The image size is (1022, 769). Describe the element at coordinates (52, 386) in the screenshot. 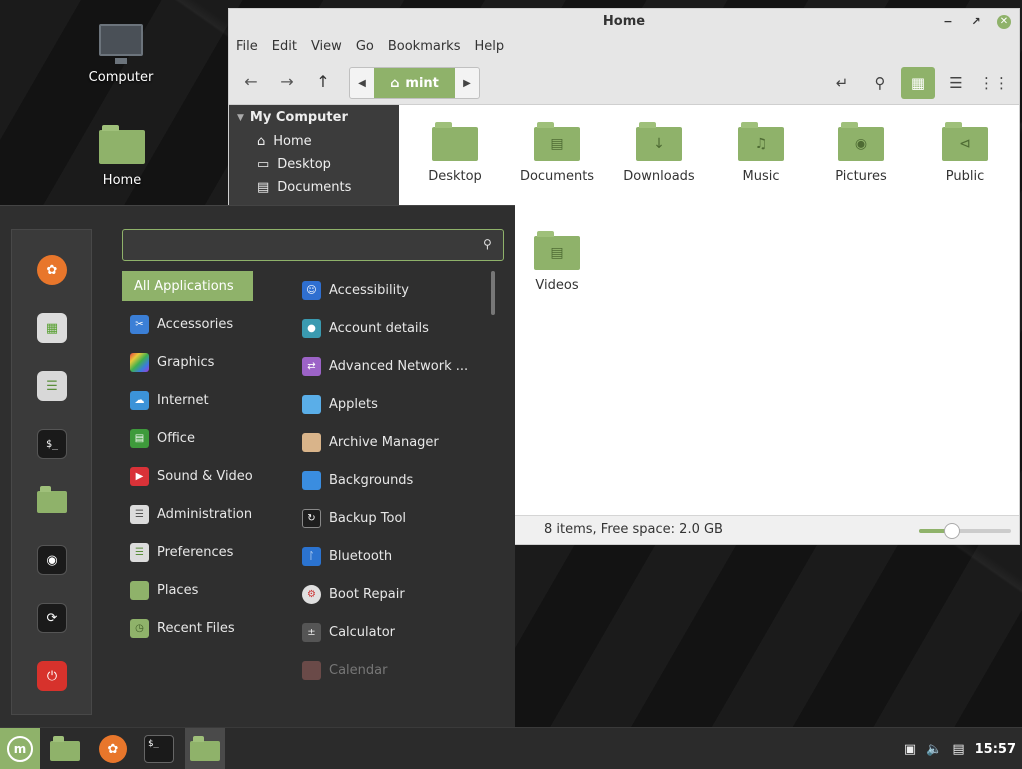

I see `settings-icon: ☰` at that location.